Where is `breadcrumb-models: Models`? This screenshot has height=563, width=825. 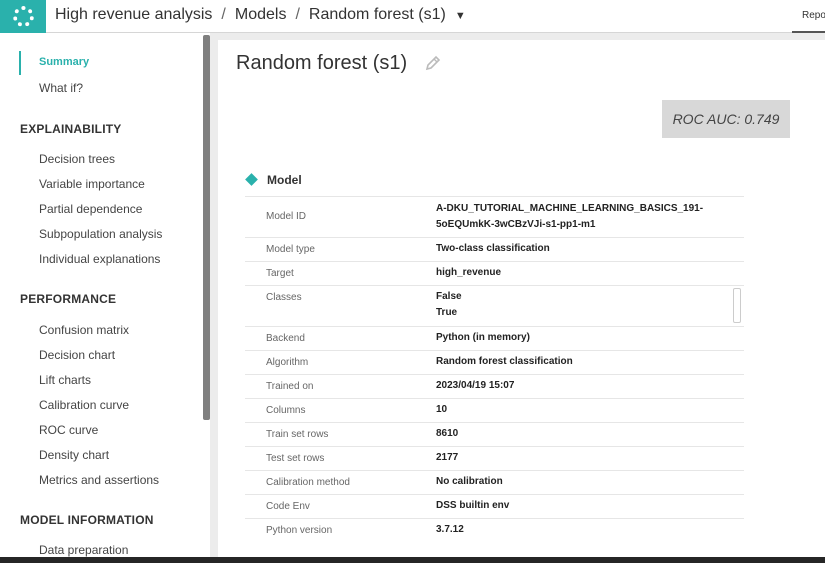
breadcrumb-models: Models is located at coordinates (261, 14).